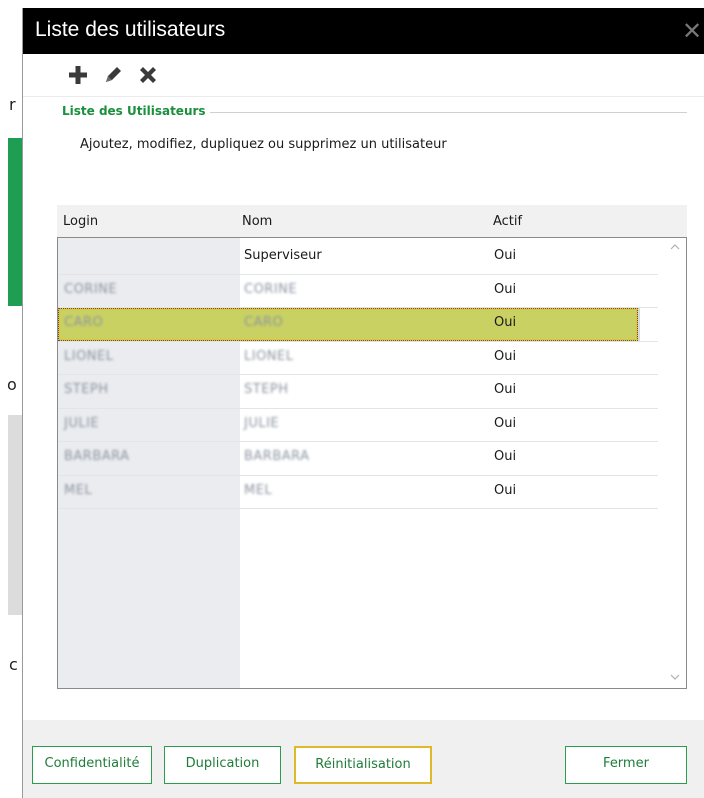  Describe the element at coordinates (91, 289) in the screenshot. I see `cell-login: CORINE` at that location.